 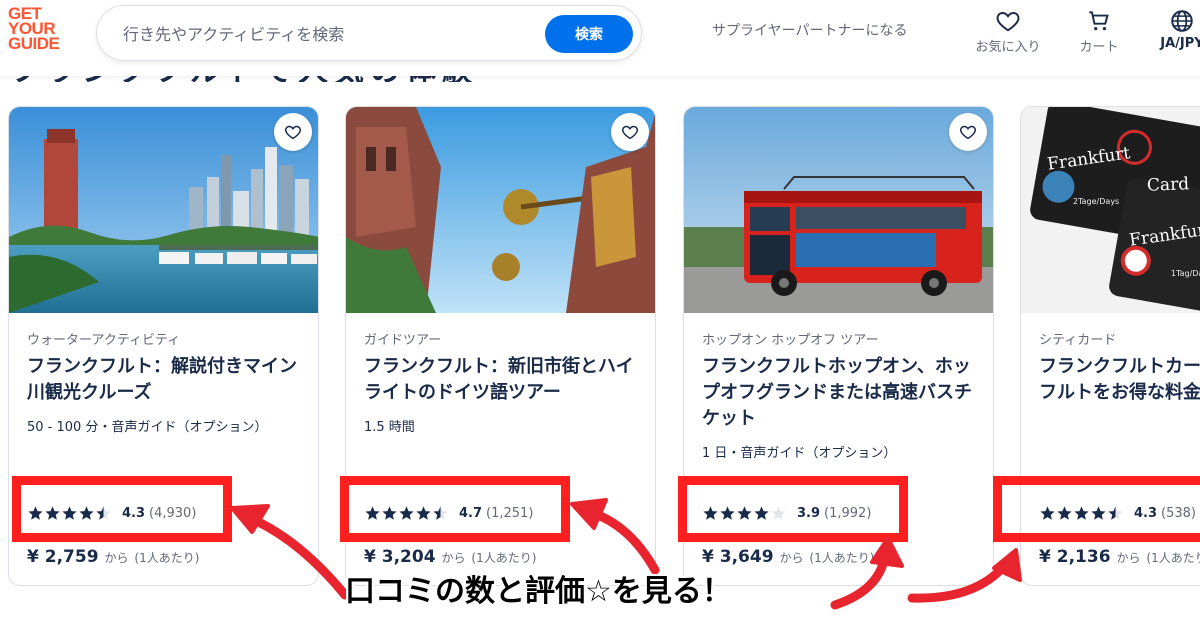 I want to click on river-skyline-image, so click(x=163, y=210).